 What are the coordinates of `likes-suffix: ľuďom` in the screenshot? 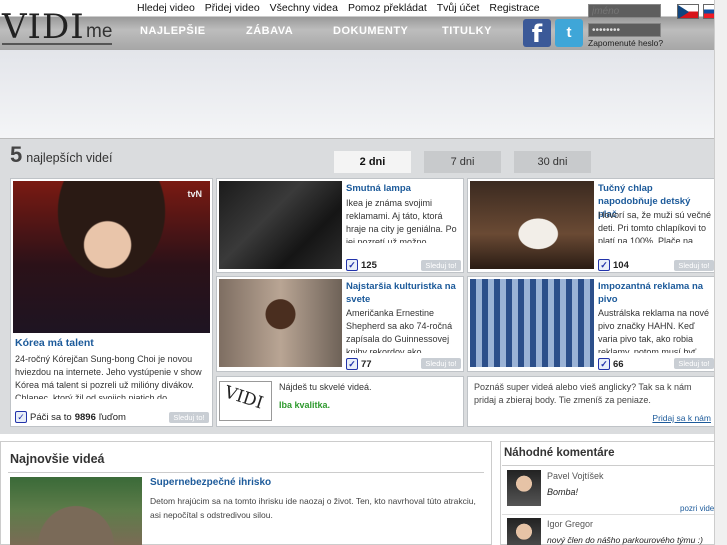 It's located at (112, 417).